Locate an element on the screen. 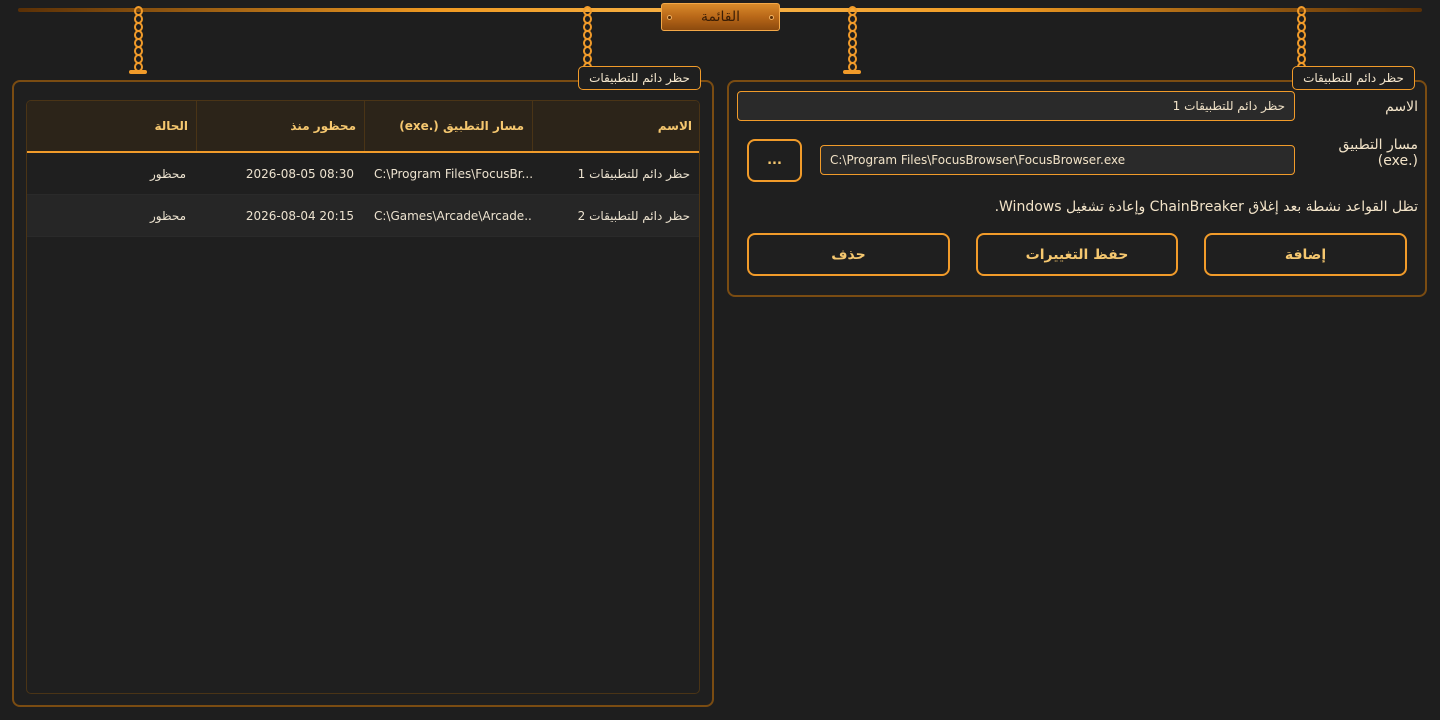  name-label: الاسم is located at coordinates (1401, 107).